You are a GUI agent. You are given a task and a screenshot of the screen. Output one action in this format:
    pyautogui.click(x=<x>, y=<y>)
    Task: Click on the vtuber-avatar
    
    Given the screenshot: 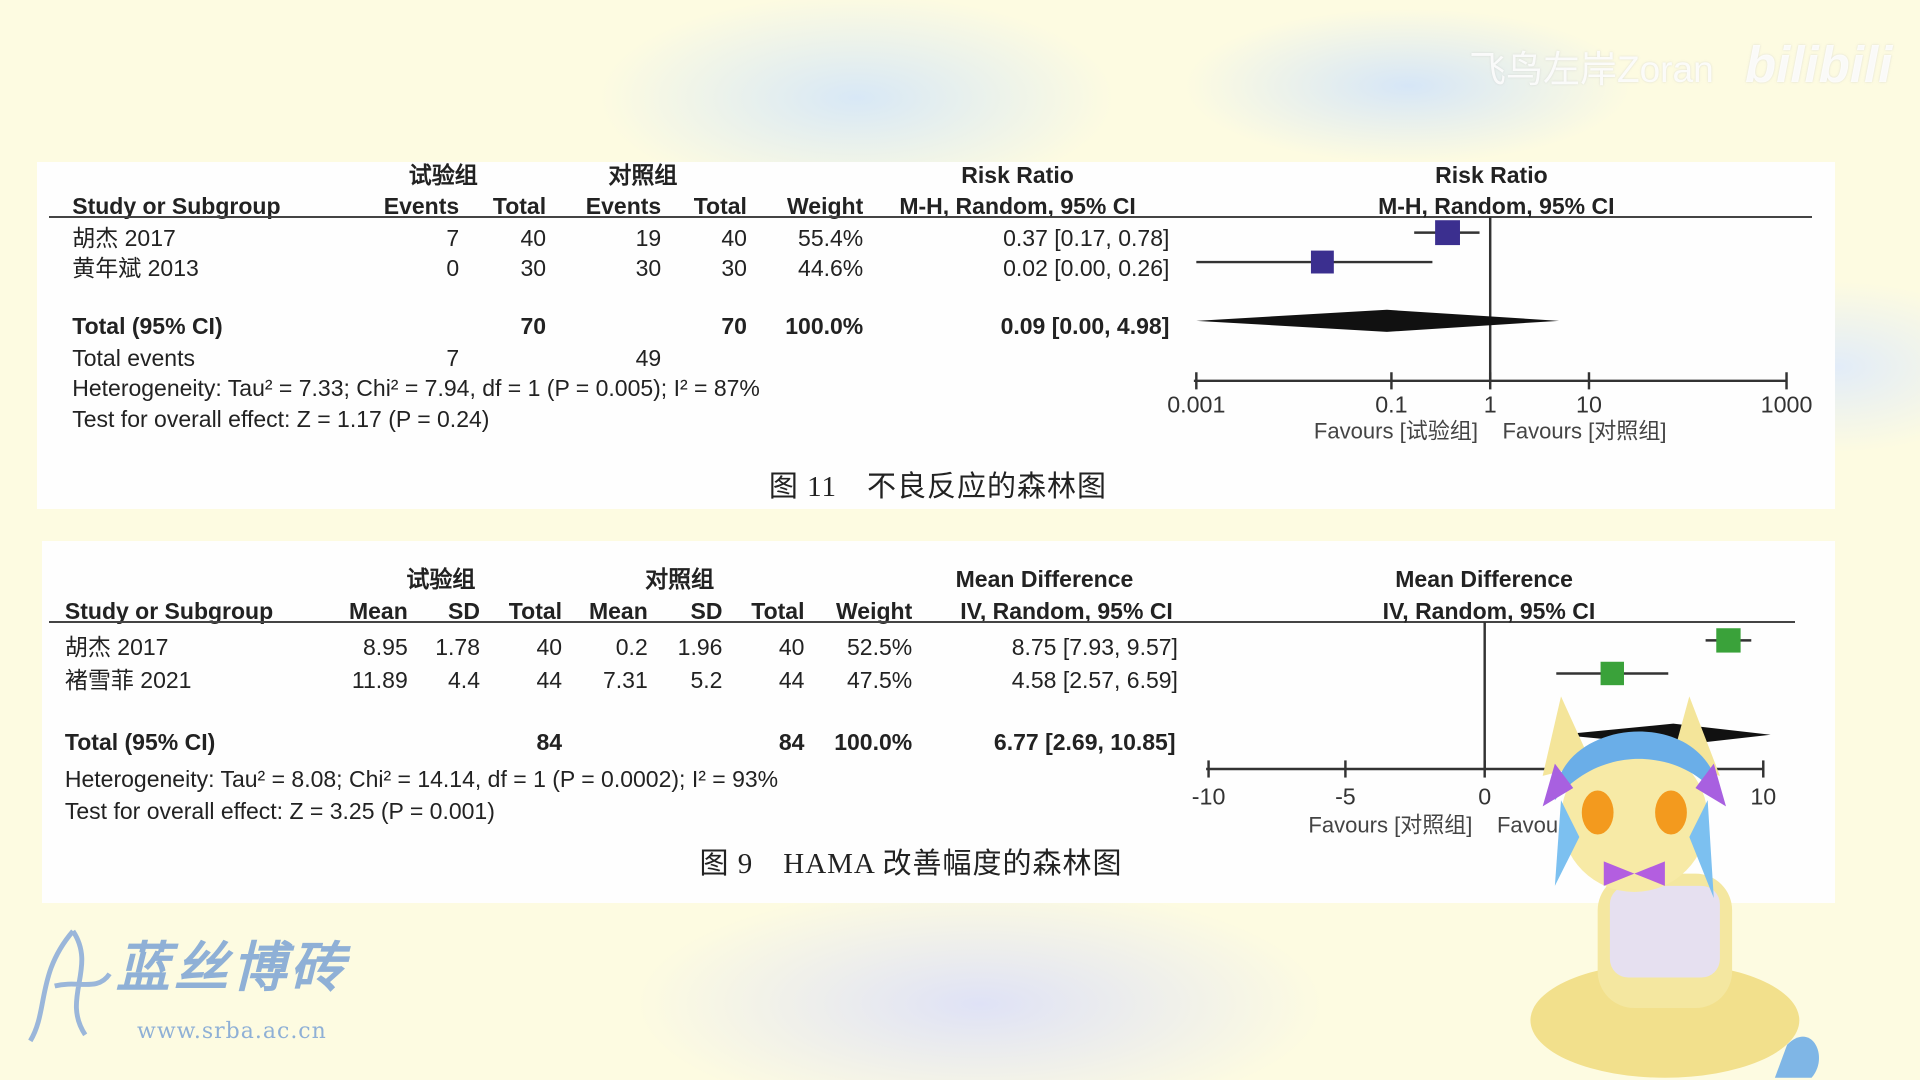 What is the action you would take?
    pyautogui.click(x=1675, y=887)
    